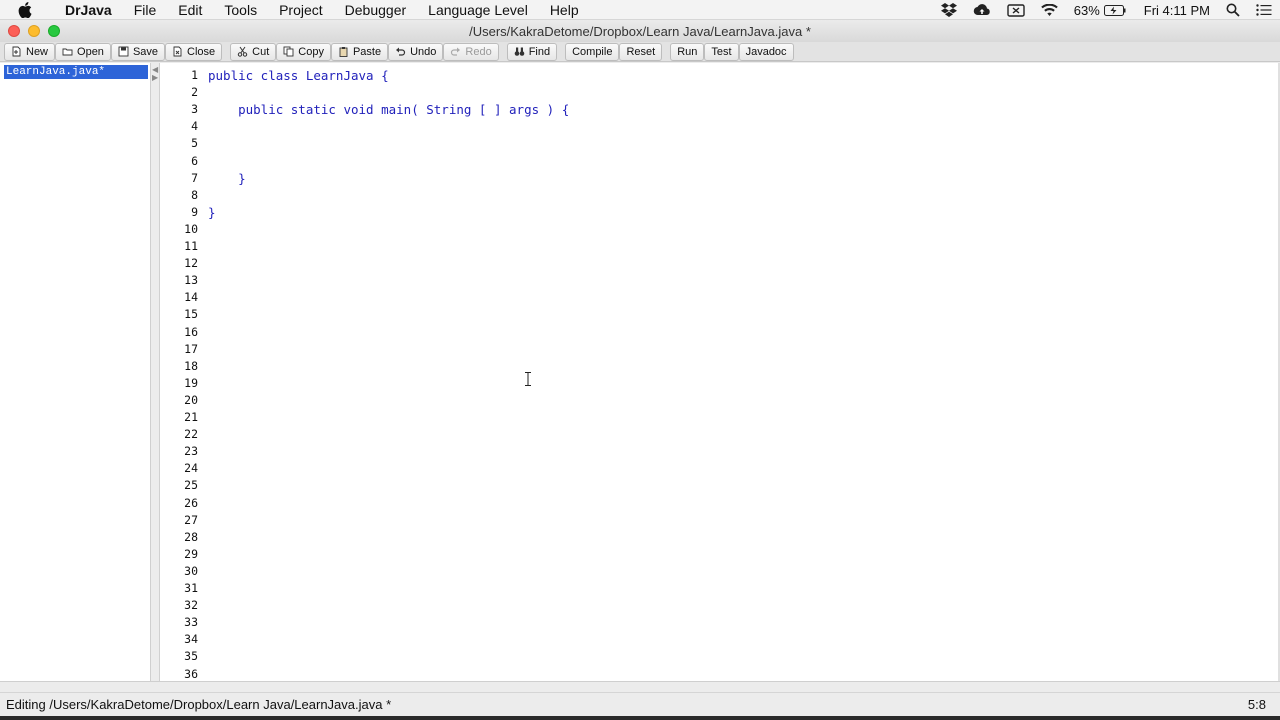 Image resolution: width=1280 pixels, height=720 pixels. Describe the element at coordinates (293, 75) in the screenshot. I see `code-text: public class LearnJava {` at that location.